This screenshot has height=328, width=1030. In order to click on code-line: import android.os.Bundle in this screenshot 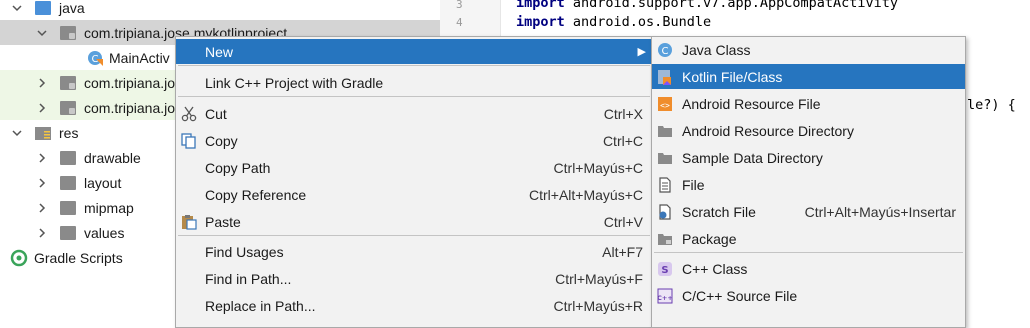, I will do `click(614, 22)`.